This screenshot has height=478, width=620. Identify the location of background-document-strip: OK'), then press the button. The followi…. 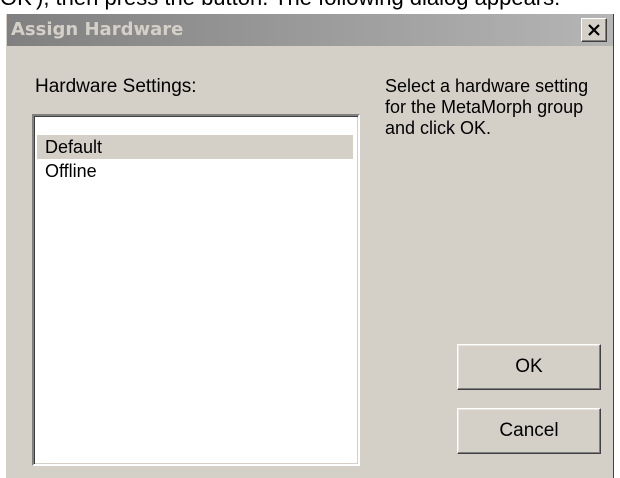
(310, 7).